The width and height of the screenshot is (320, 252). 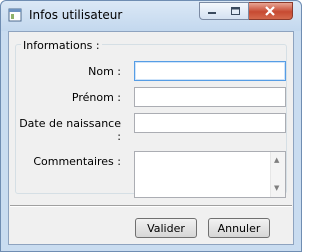 I want to click on minimize-button, so click(x=212, y=11).